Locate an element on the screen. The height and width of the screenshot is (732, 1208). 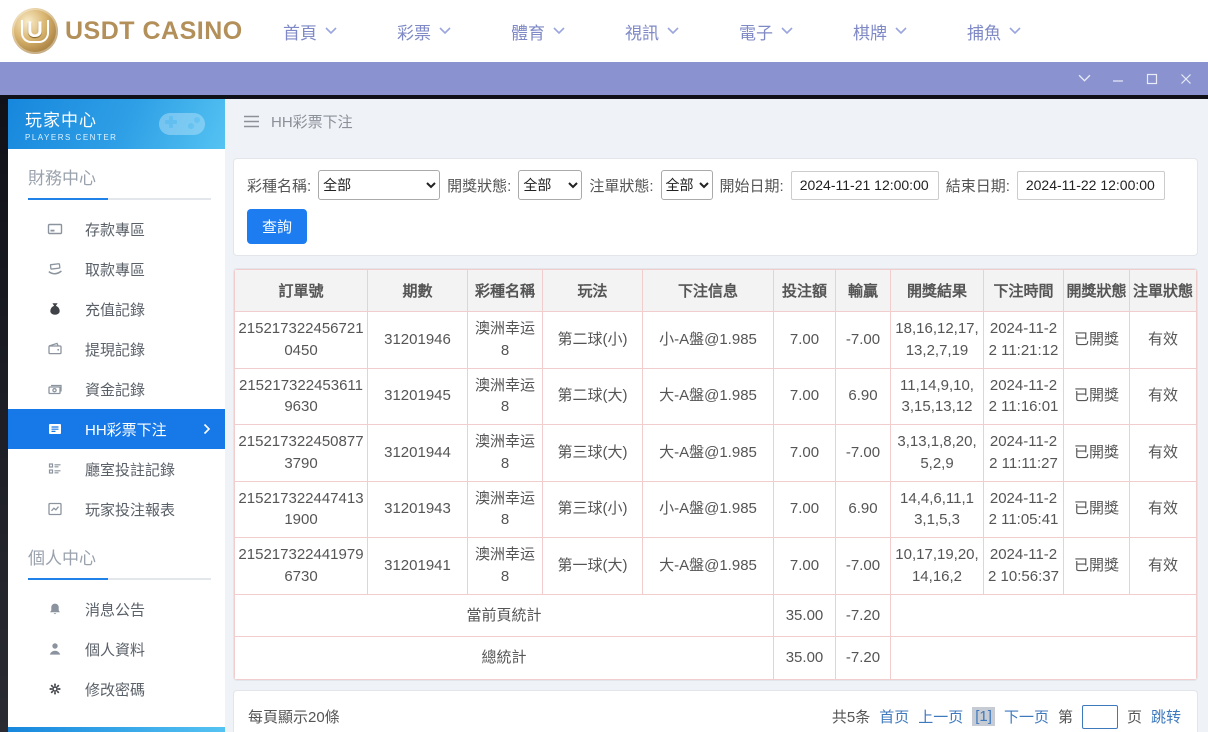
jump-button: 跳转 is located at coordinates (1166, 716).